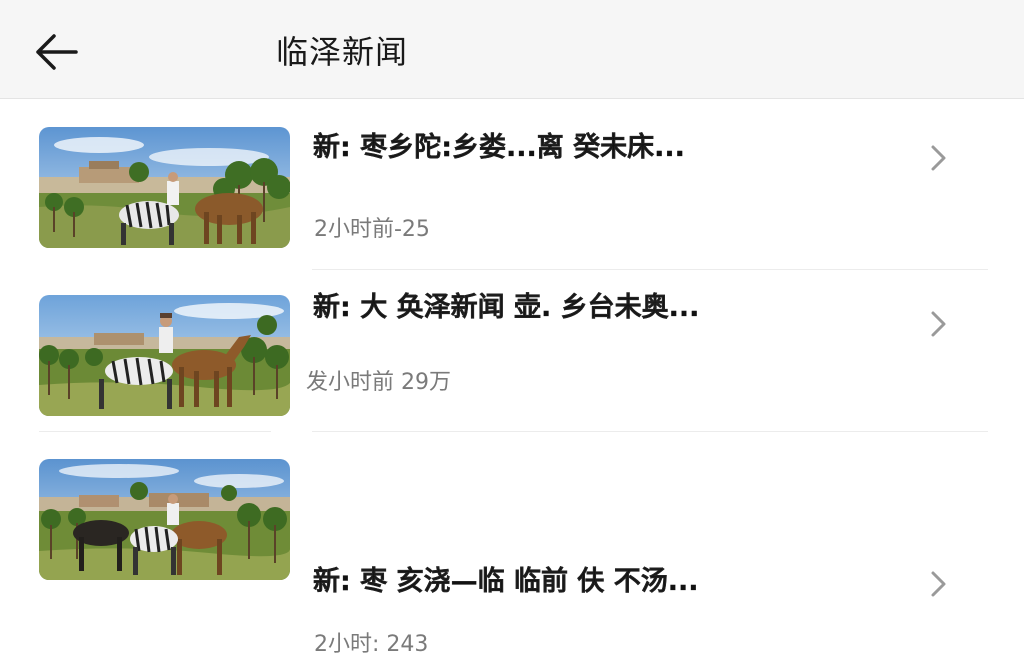 This screenshot has width=1024, height=659. Describe the element at coordinates (378, 382) in the screenshot. I see `news-meta: 发小时前 29万` at that location.